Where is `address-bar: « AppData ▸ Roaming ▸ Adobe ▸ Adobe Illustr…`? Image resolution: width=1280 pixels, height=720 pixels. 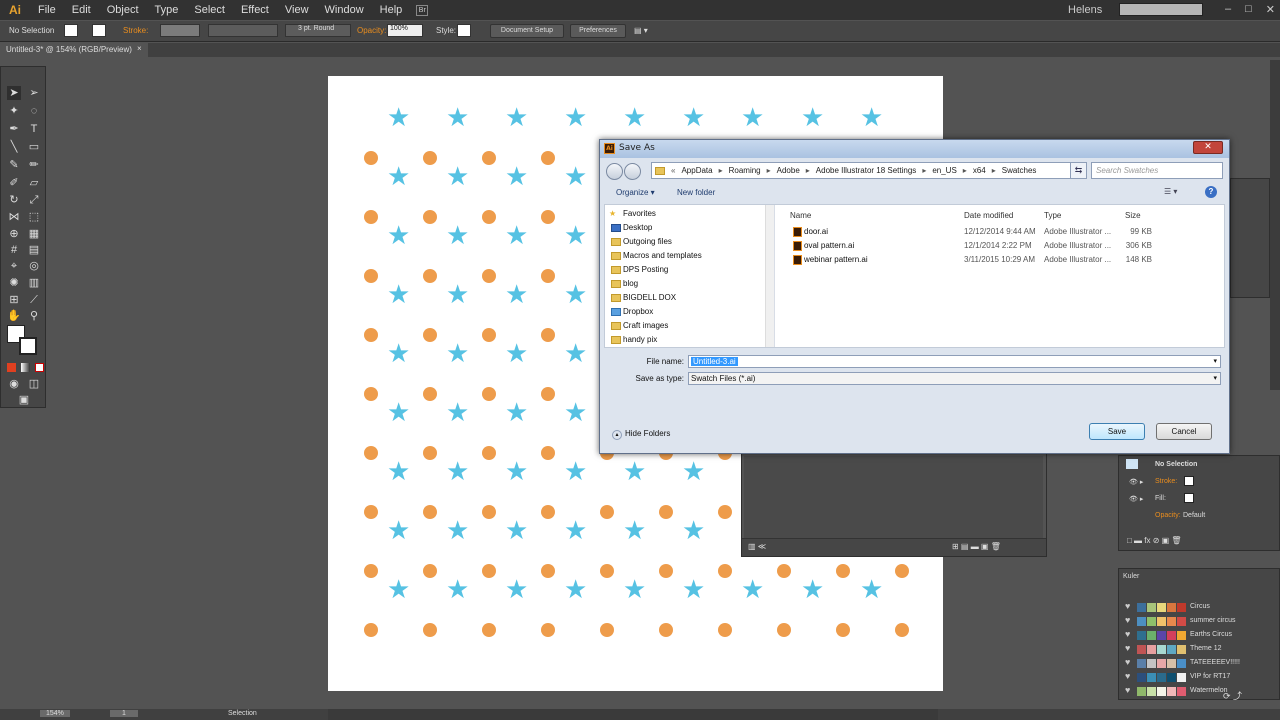
address-bar: « AppData ▸ Roaming ▸ Adobe ▸ Adobe Illustr… is located at coordinates (868, 170).